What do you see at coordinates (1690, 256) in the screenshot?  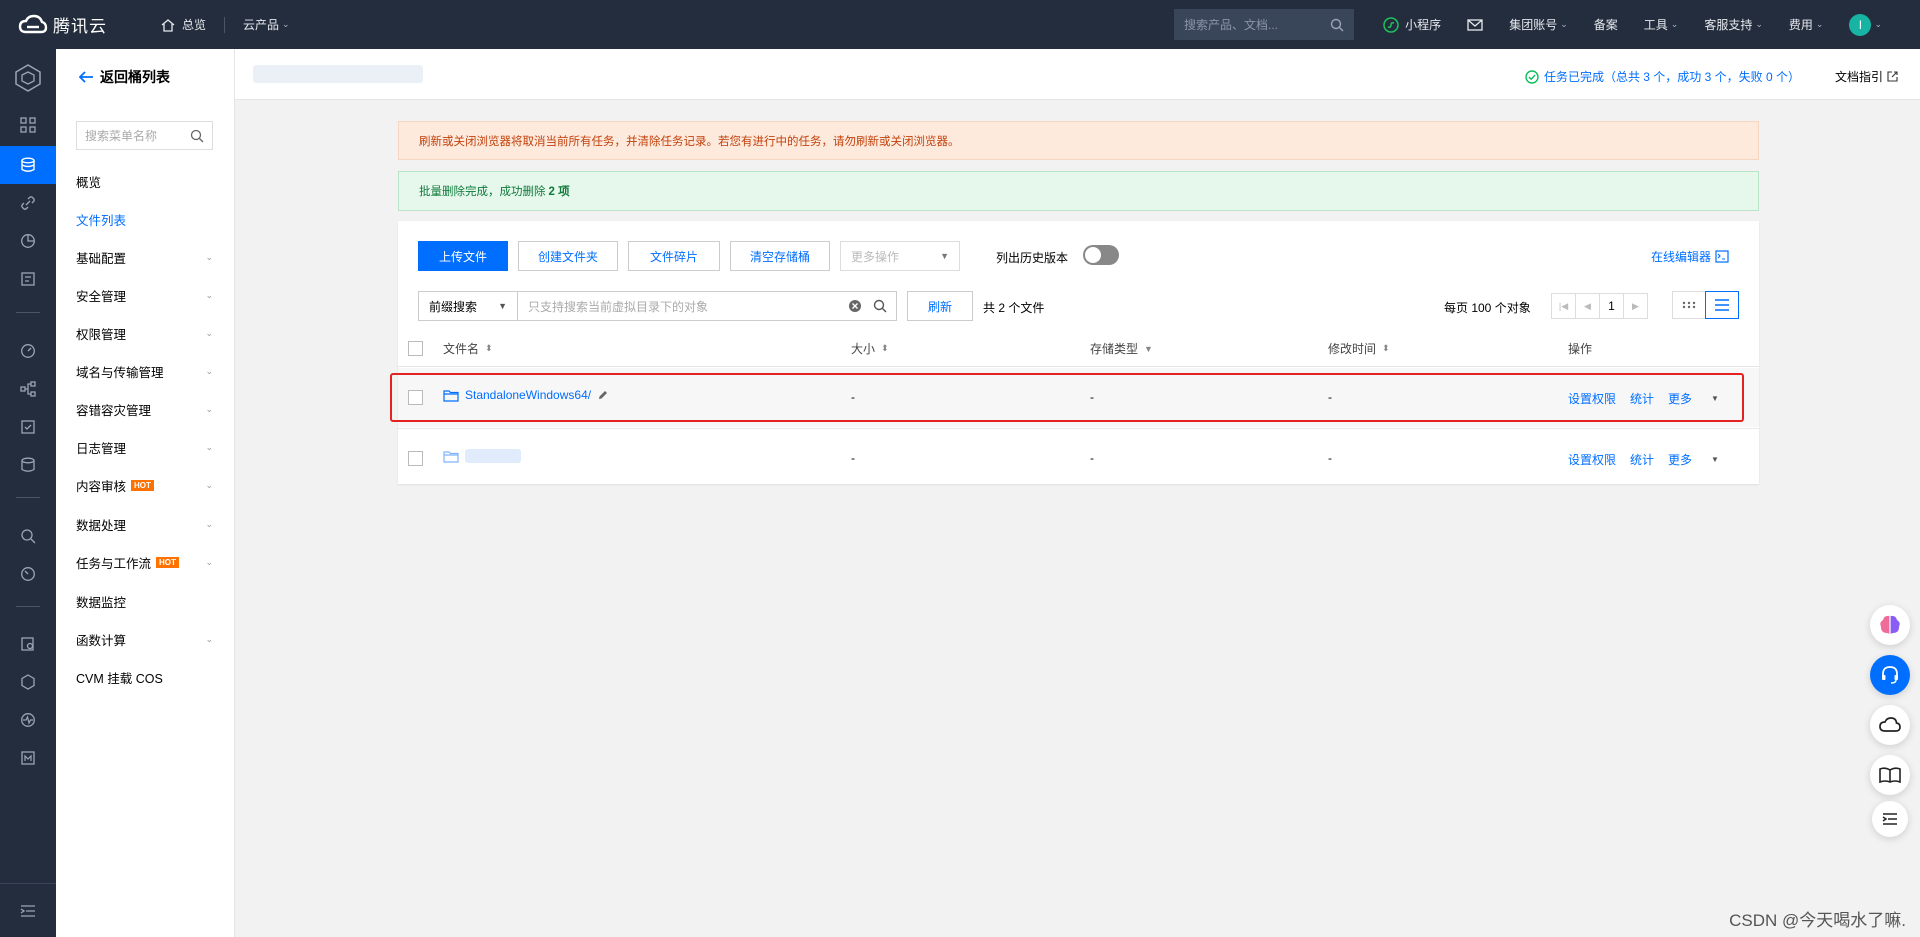 I see `online-editor-link: 在线编辑器` at bounding box center [1690, 256].